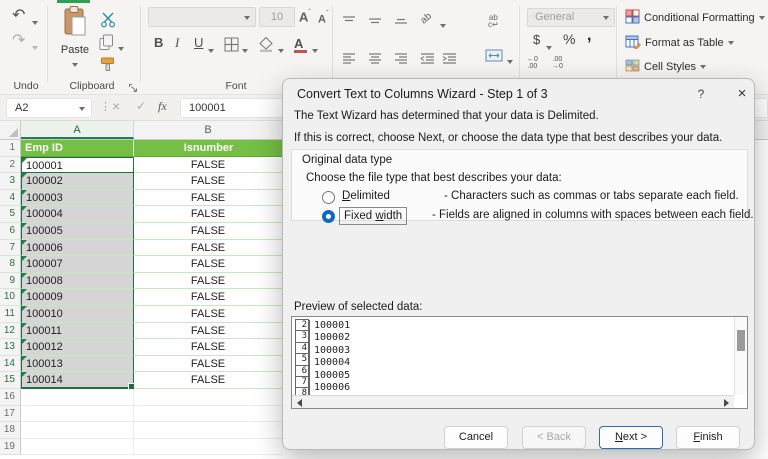  I want to click on align-left-button, so click(349, 60).